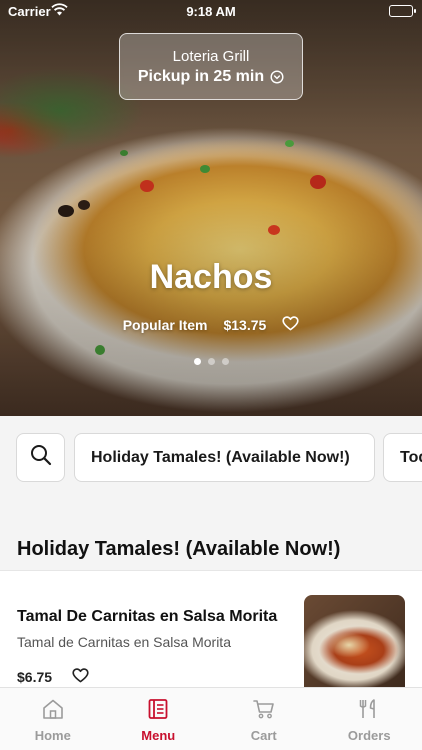 Image resolution: width=422 pixels, height=750 pixels. What do you see at coordinates (158, 710) in the screenshot?
I see `menu-icon` at bounding box center [158, 710].